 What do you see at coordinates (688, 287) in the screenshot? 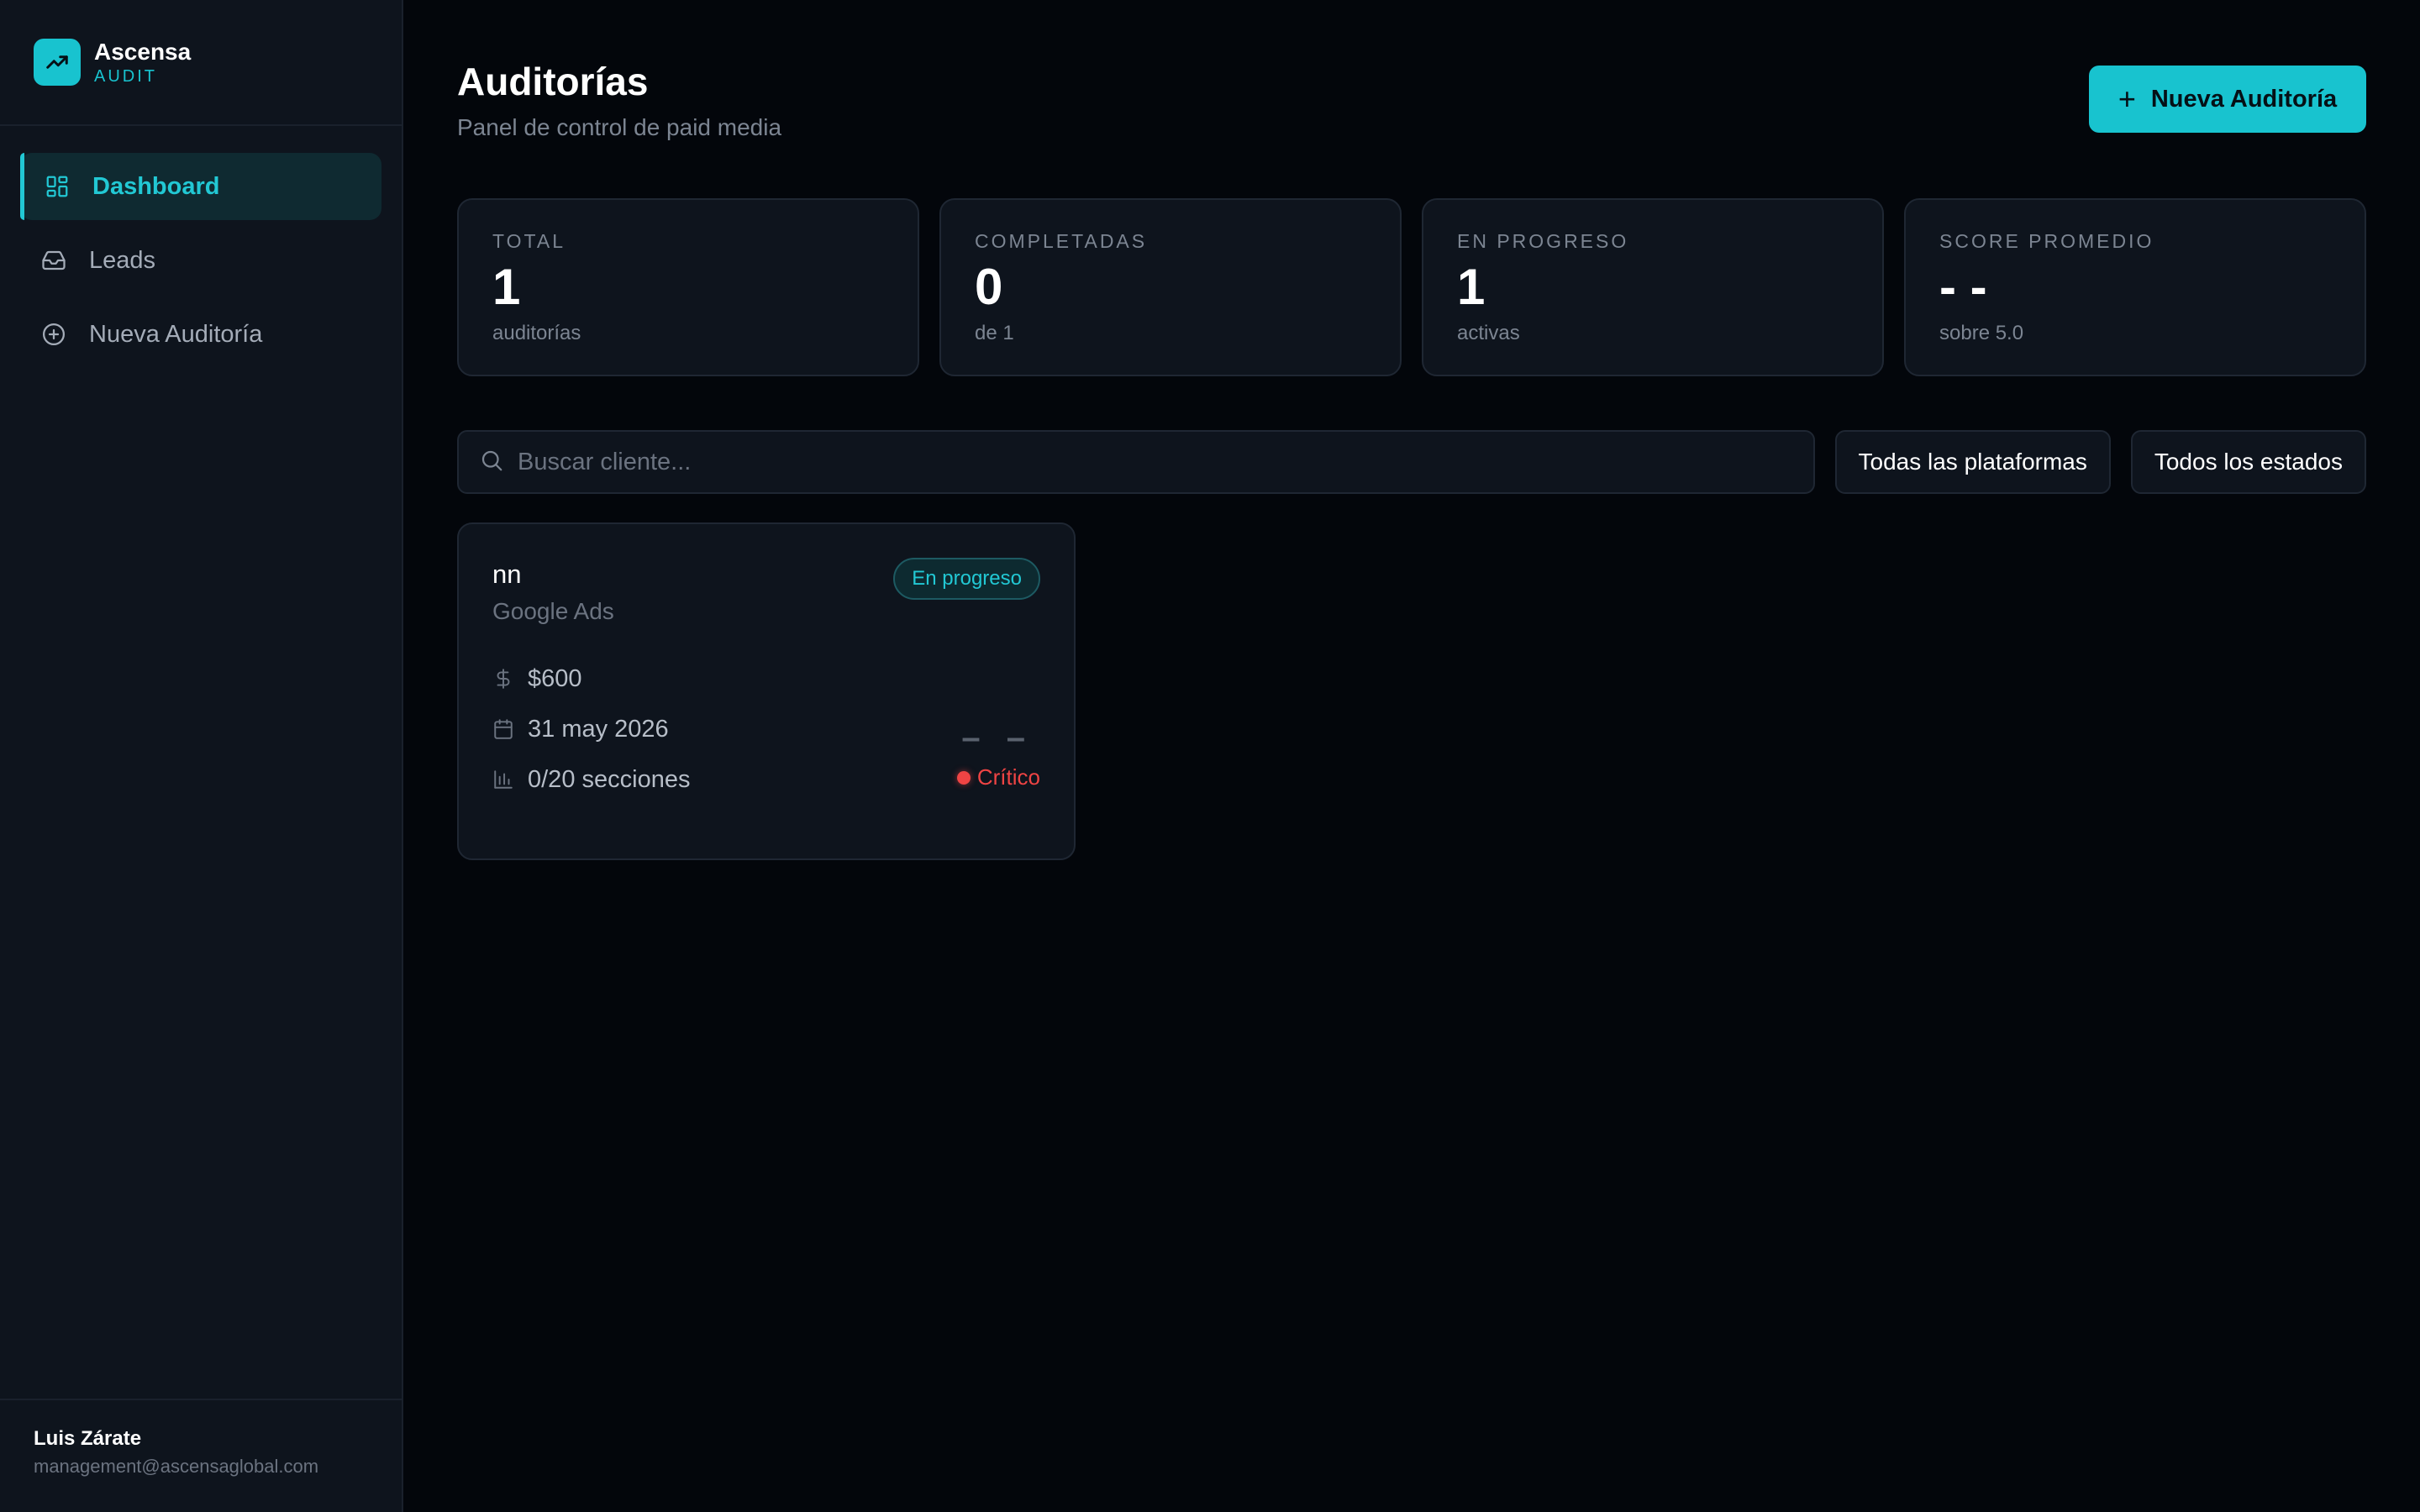
I see `stat-card-total: TOTAL 1 auditorías` at bounding box center [688, 287].